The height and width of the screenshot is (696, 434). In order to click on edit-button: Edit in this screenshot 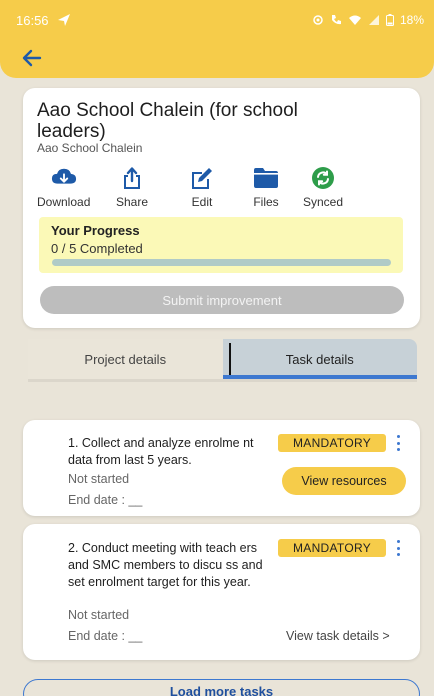, I will do `click(202, 187)`.